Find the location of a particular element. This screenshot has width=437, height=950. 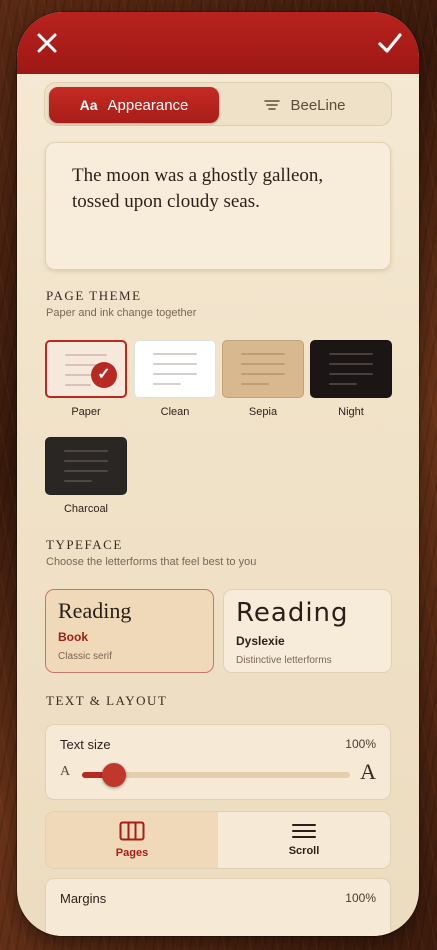

theme-option-clean: Clean is located at coordinates (175, 379).